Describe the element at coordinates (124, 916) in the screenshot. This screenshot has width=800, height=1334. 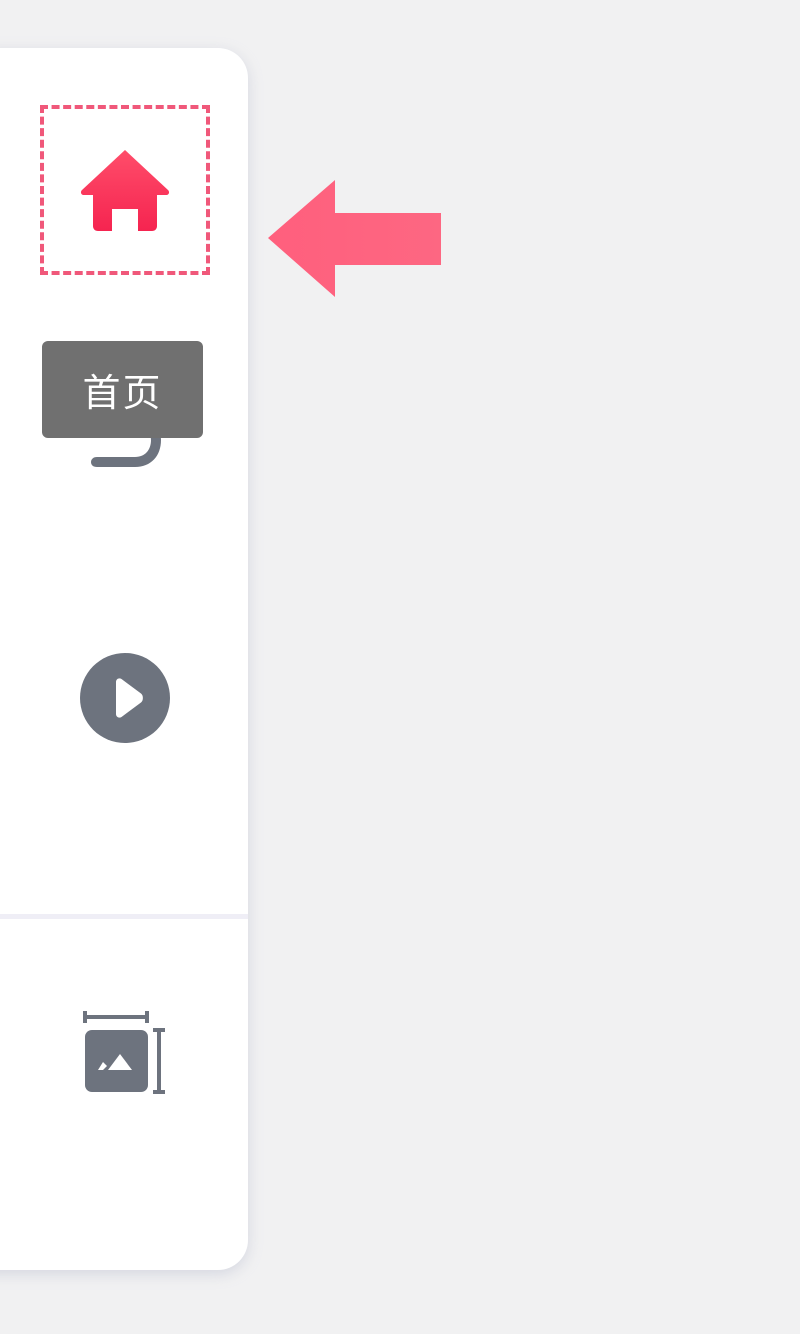
I see `sidebar-divider` at that location.